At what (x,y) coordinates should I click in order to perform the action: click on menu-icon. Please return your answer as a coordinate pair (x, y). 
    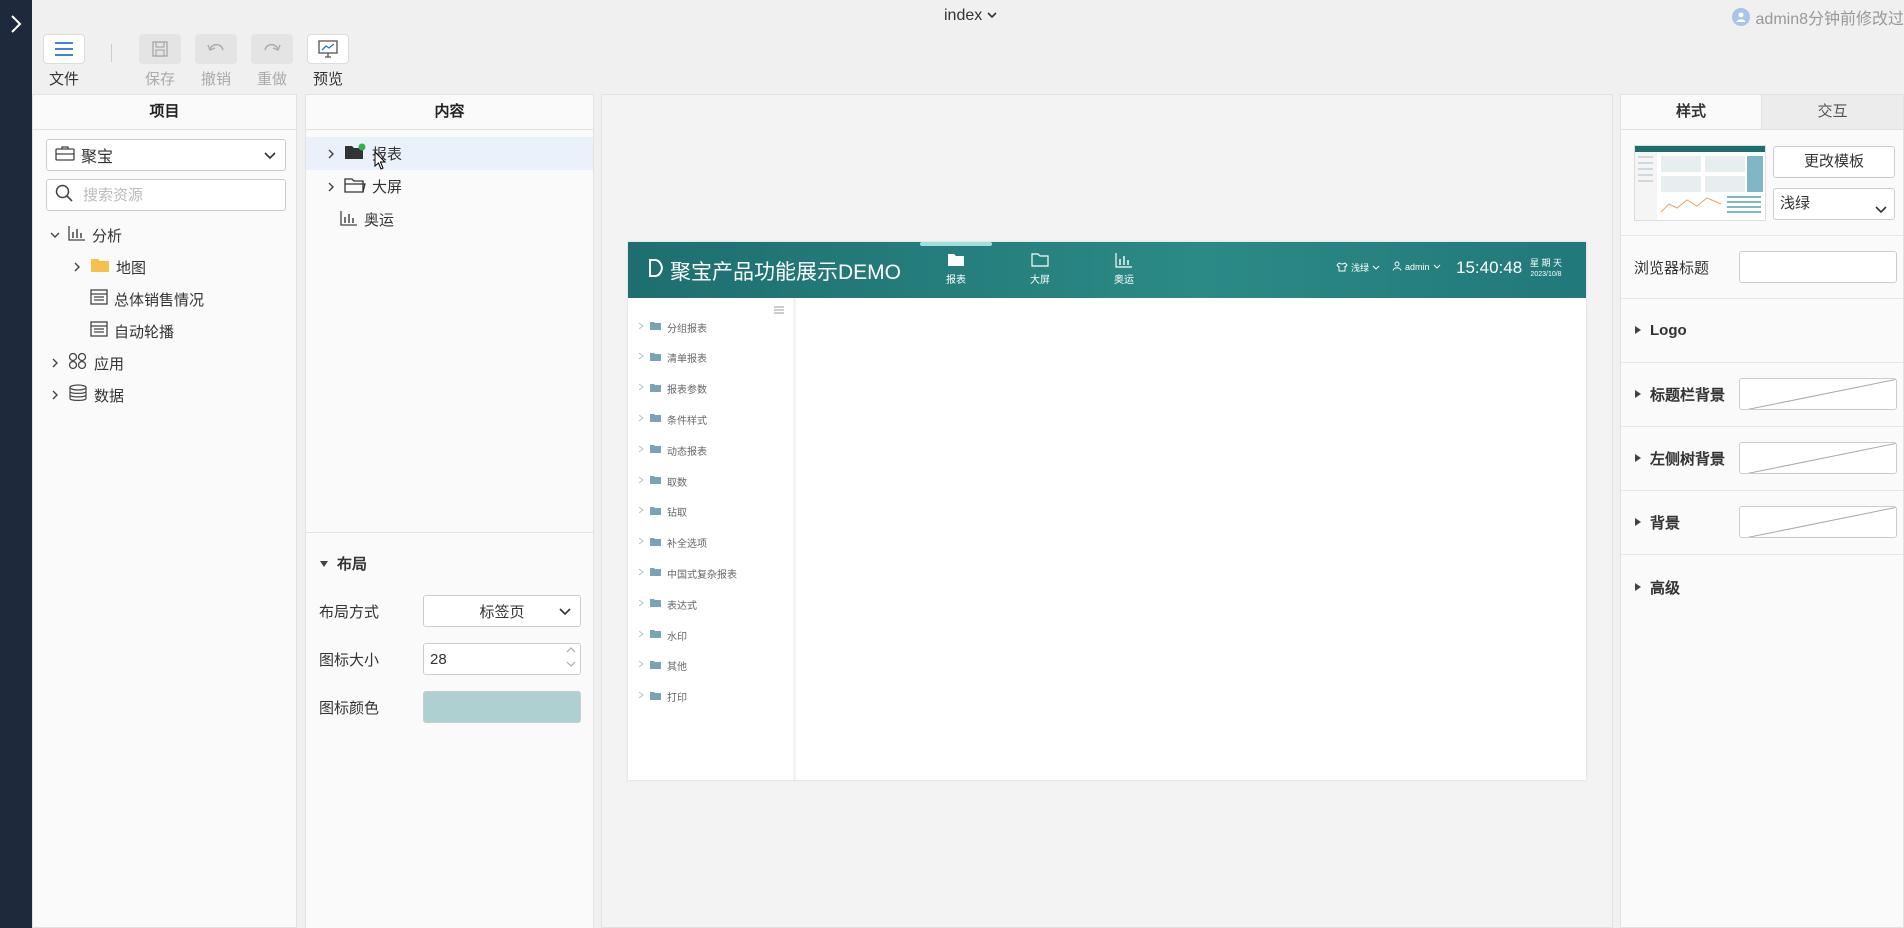
    Looking at the image, I should click on (779, 309).